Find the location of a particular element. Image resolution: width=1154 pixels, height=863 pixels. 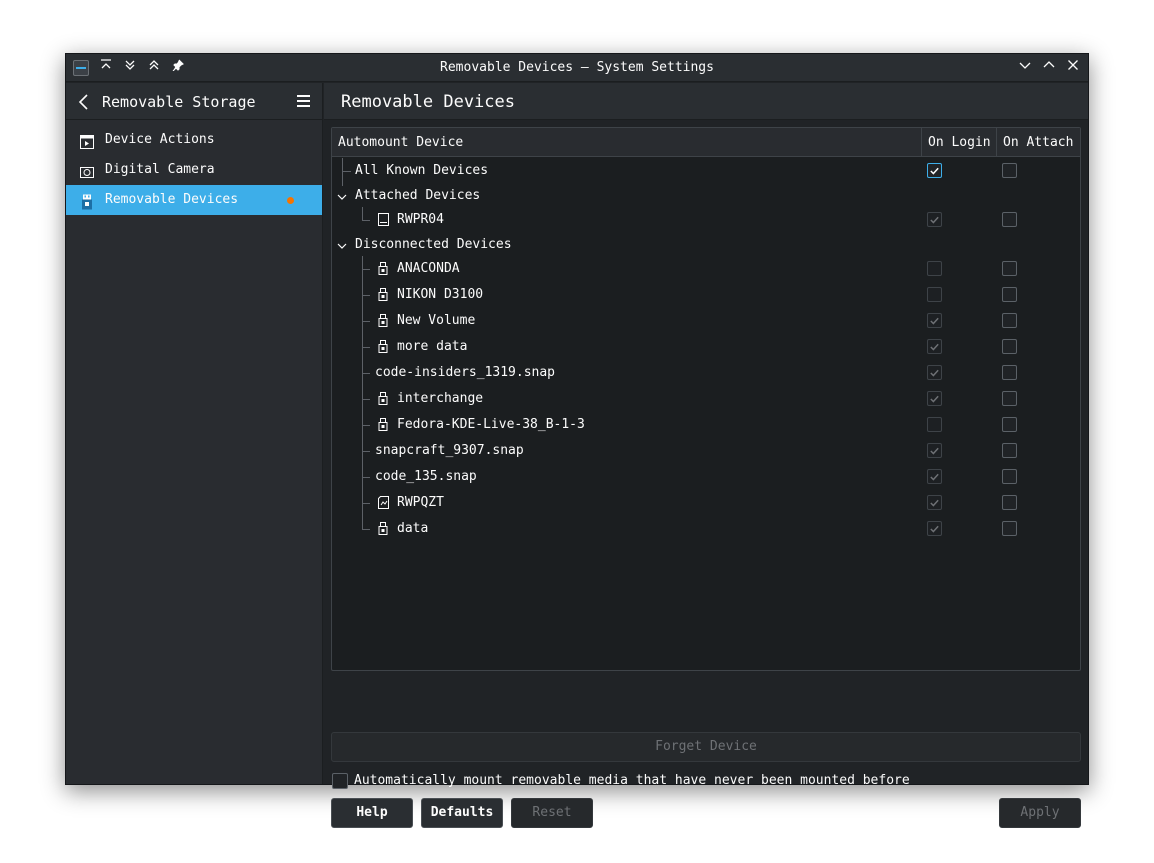

auto-mount-checkbox is located at coordinates (340, 781).